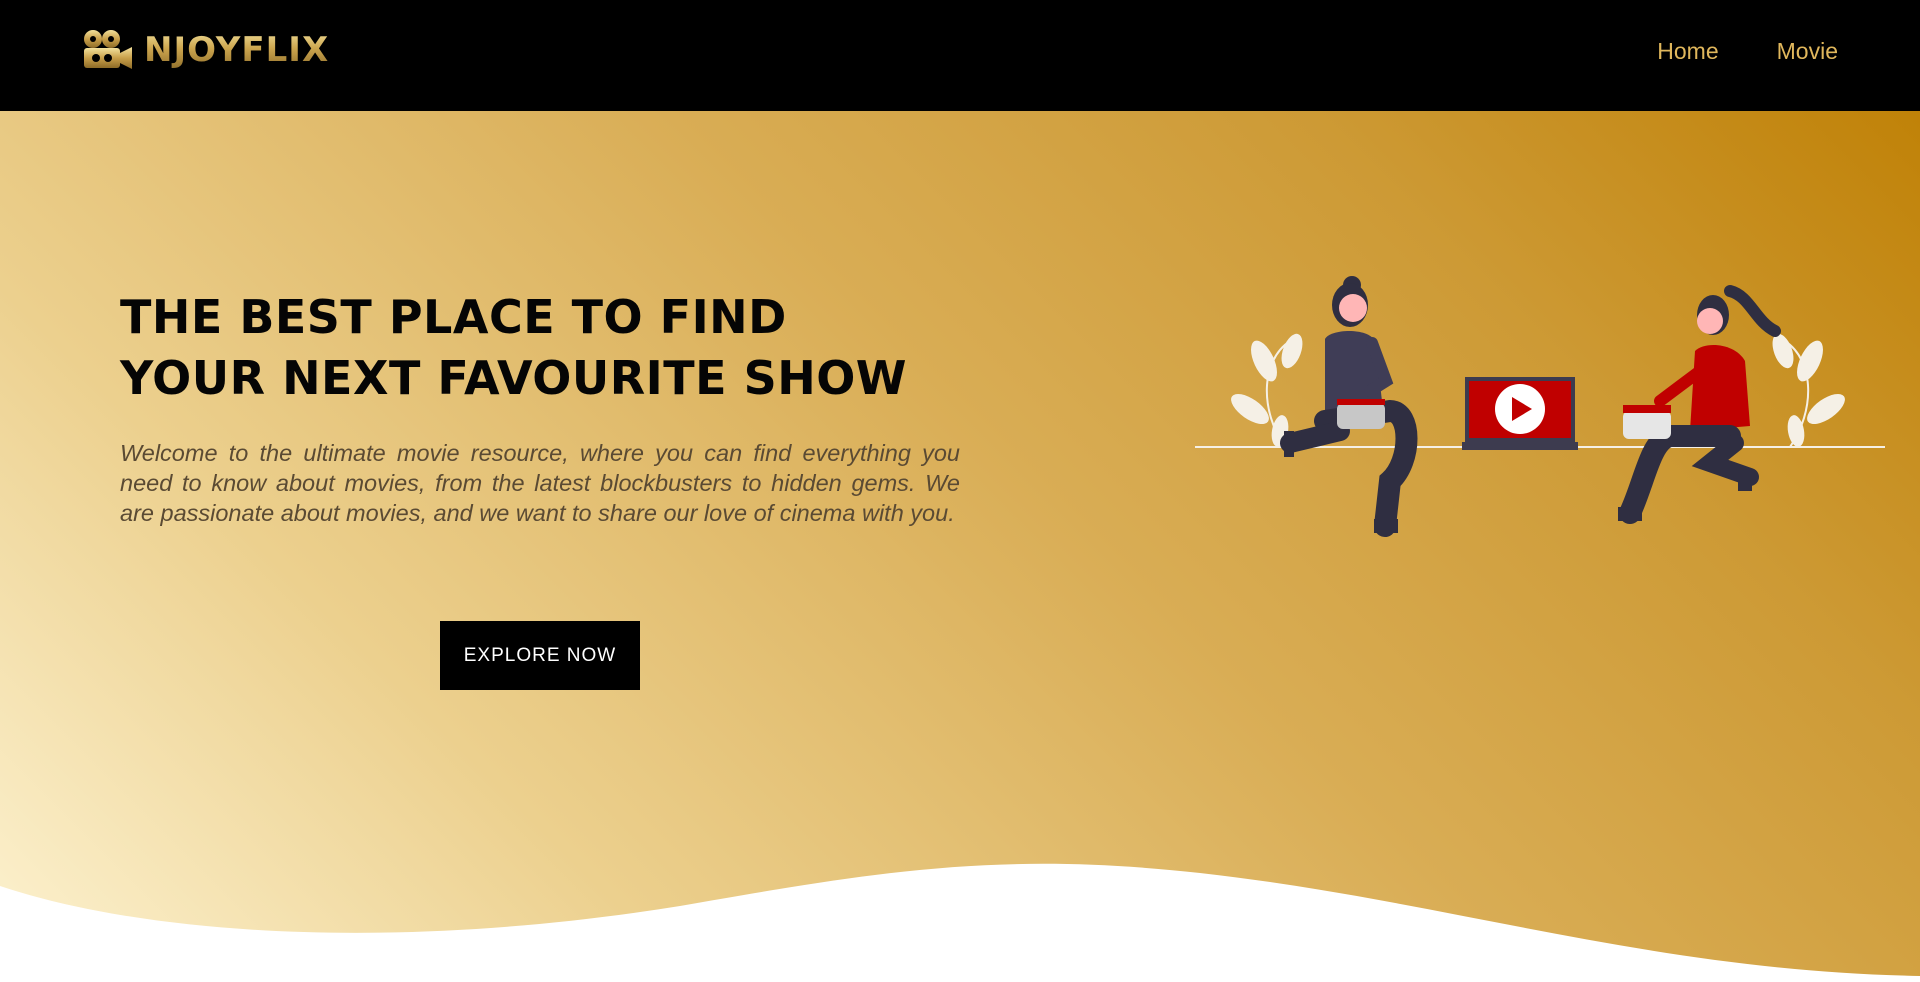 This screenshot has height=982, width=1920. What do you see at coordinates (1808, 390) in the screenshot?
I see `right-plant-icon` at bounding box center [1808, 390].